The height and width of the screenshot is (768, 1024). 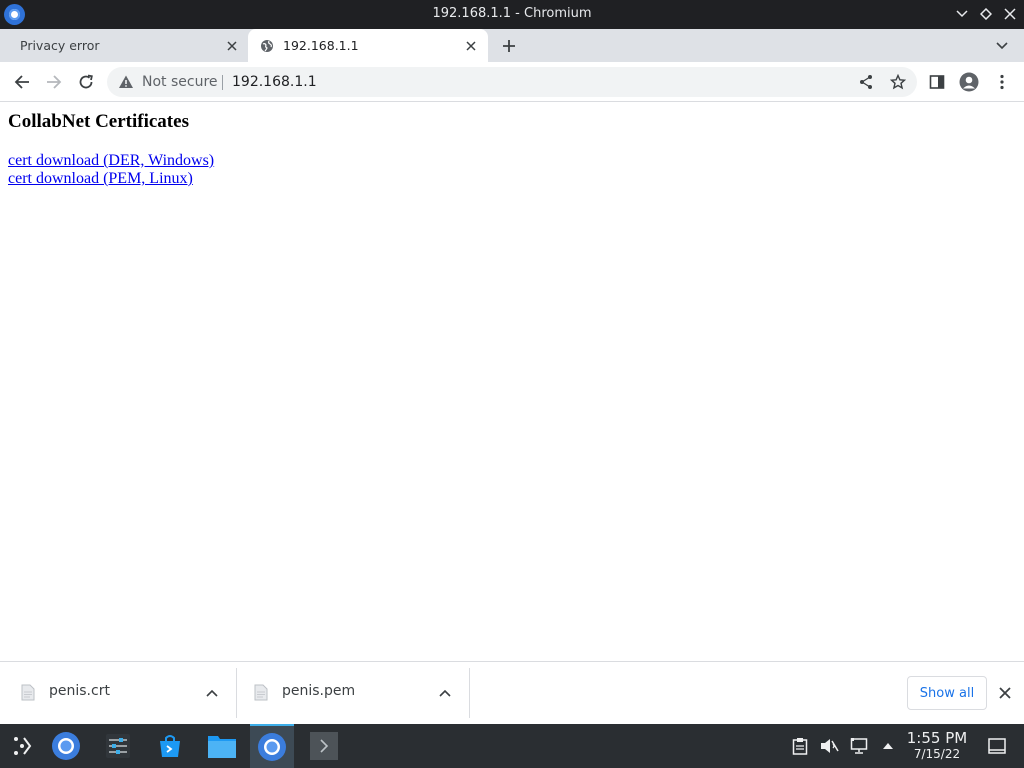 I want to click on avatar-icon, so click(x=969, y=82).